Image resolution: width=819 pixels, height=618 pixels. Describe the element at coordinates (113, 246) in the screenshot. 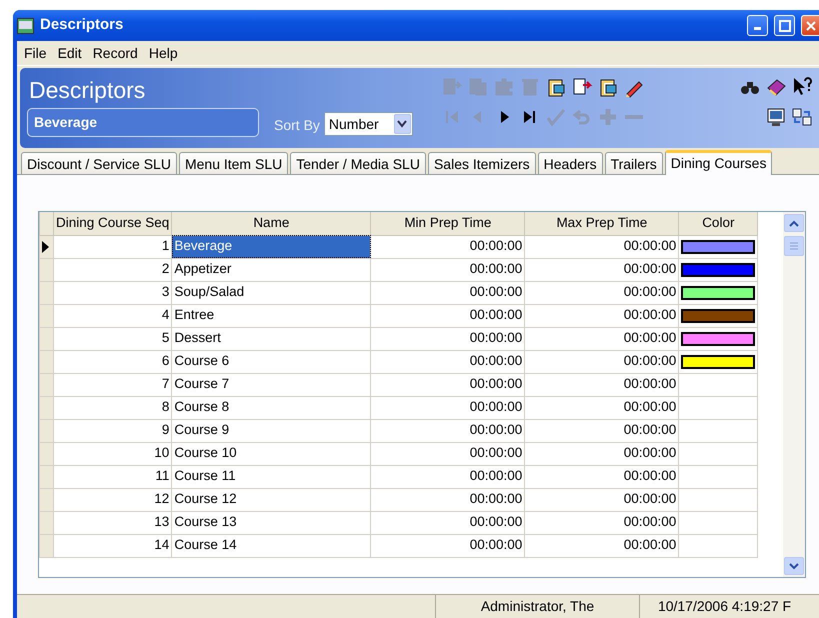

I see `table-cell: 1` at that location.